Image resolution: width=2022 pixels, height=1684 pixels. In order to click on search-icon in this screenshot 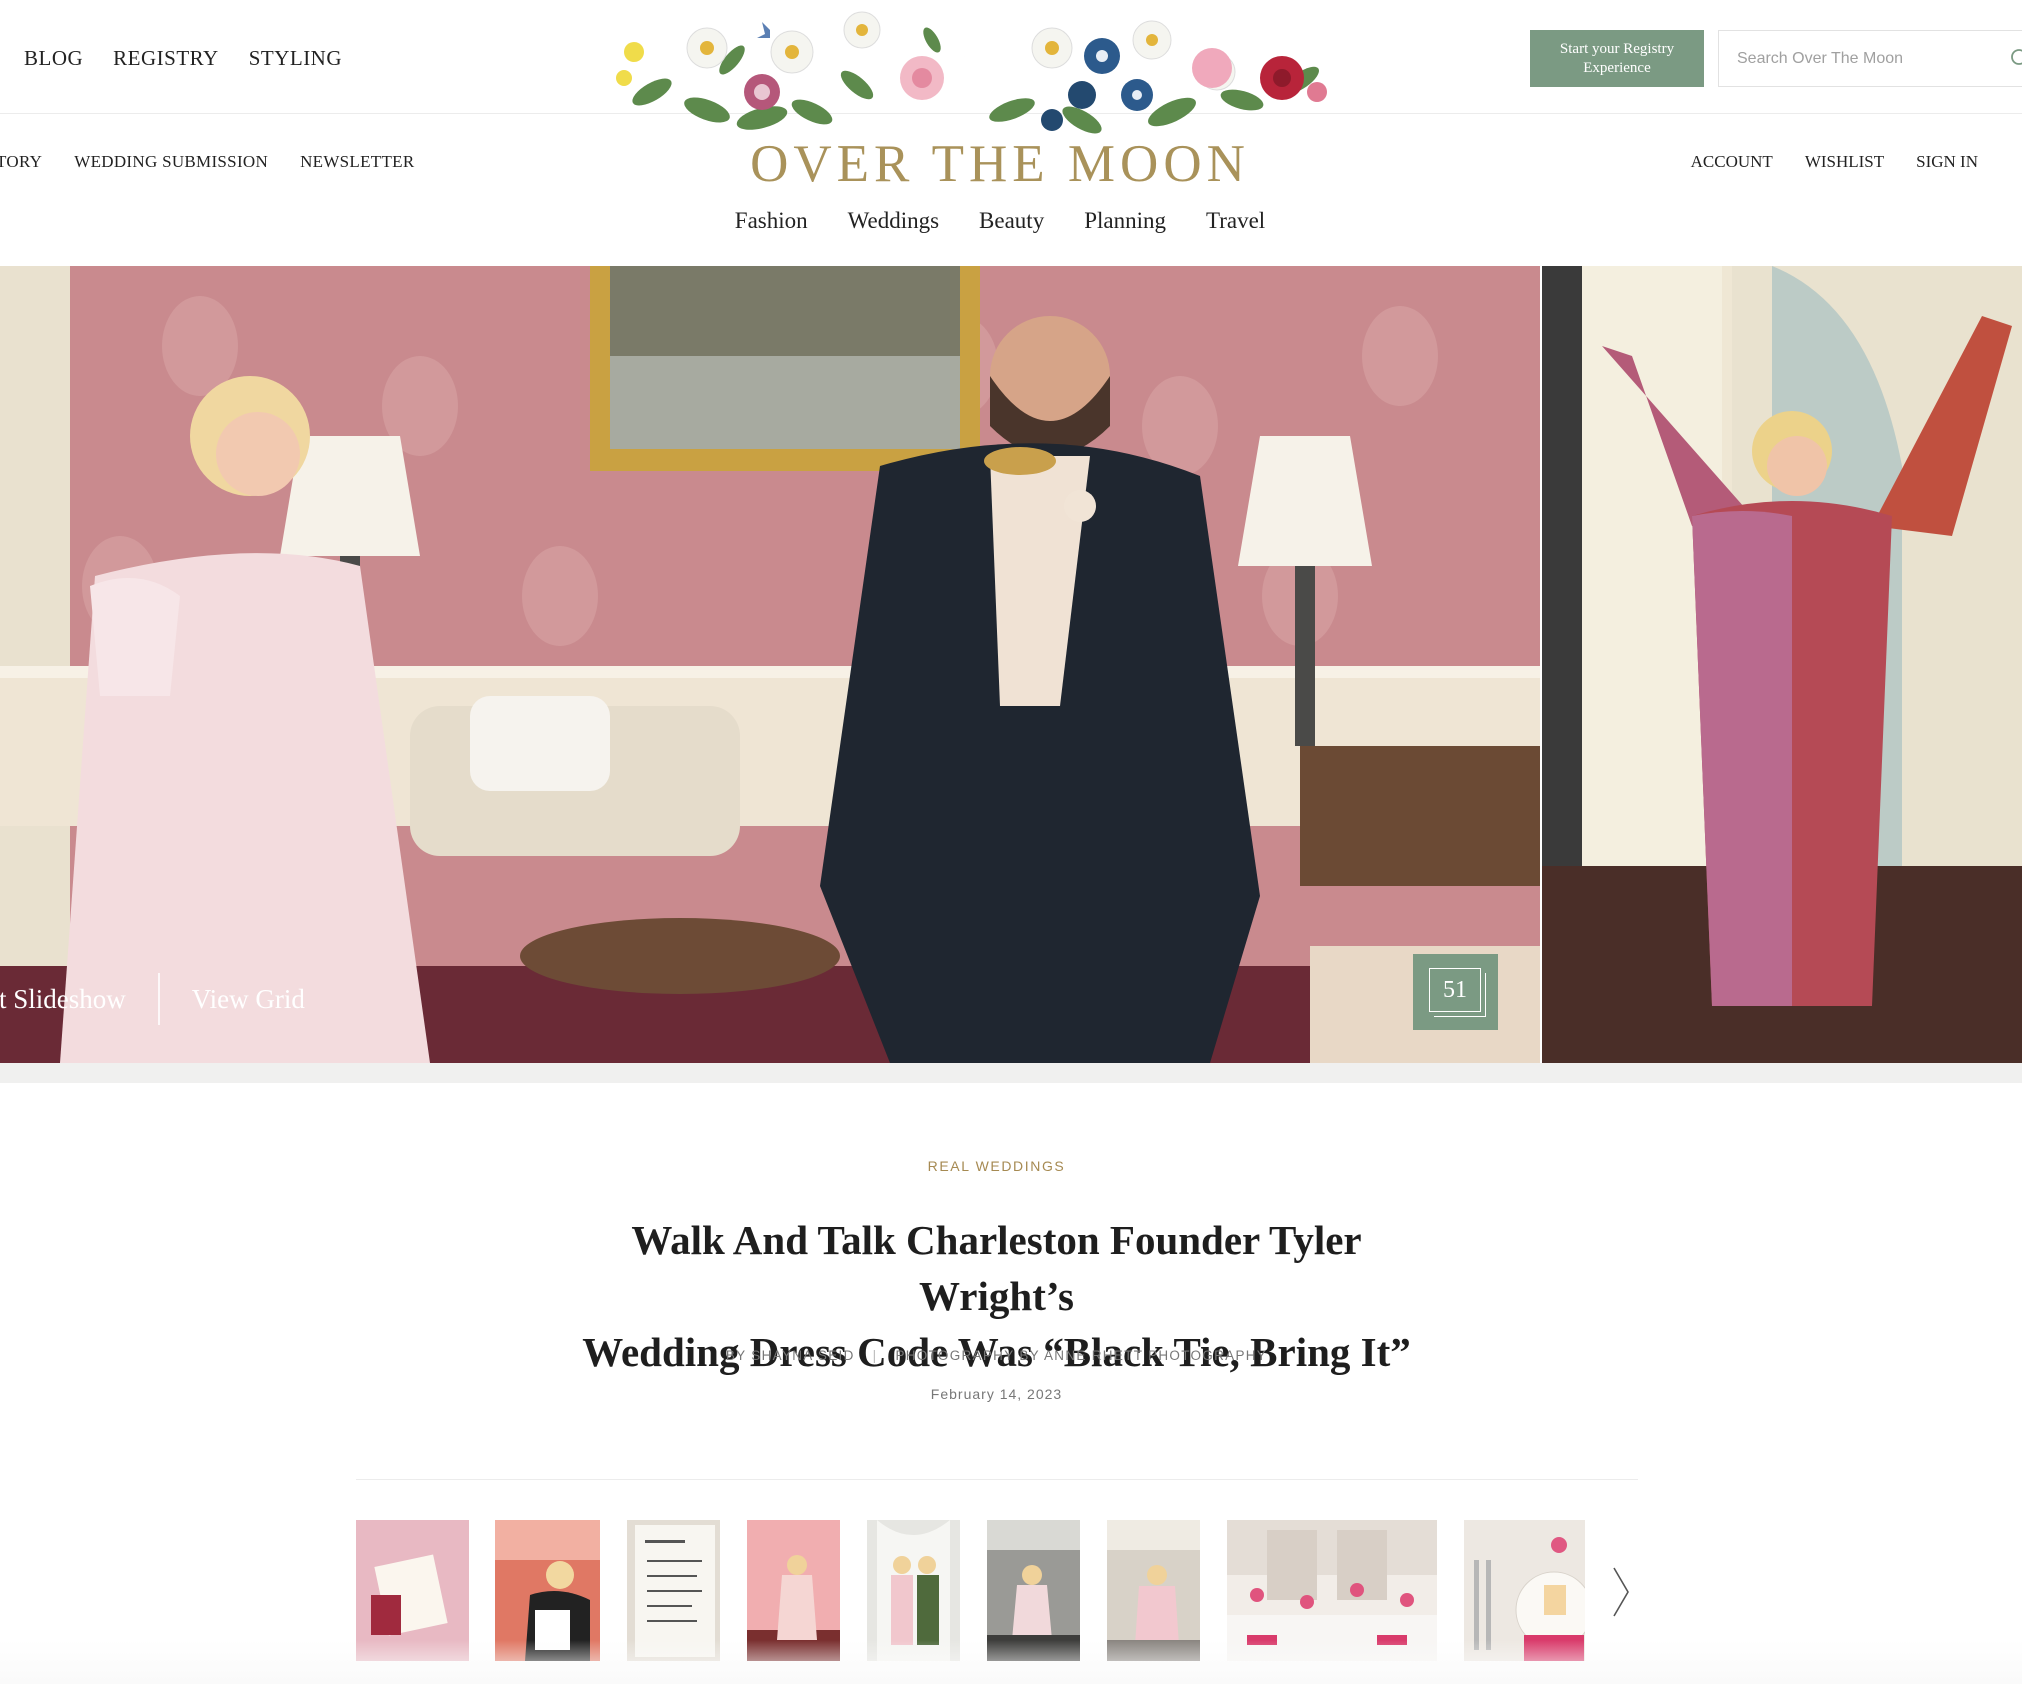, I will do `click(2015, 59)`.